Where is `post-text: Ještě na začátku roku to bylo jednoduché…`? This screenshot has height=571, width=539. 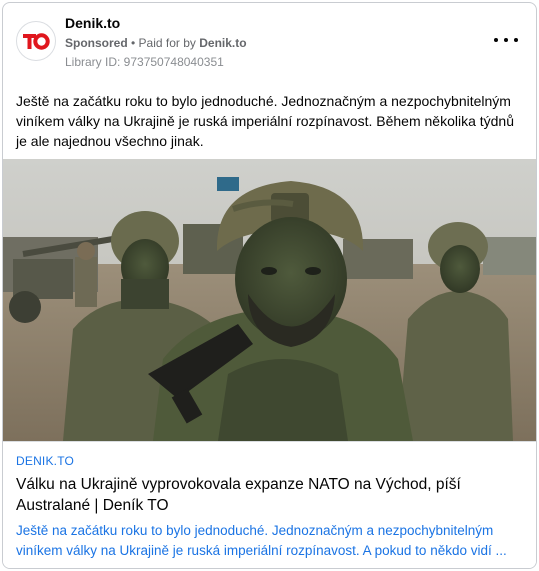 post-text: Ještě na začátku roku to bylo jednoduché… is located at coordinates (265, 121).